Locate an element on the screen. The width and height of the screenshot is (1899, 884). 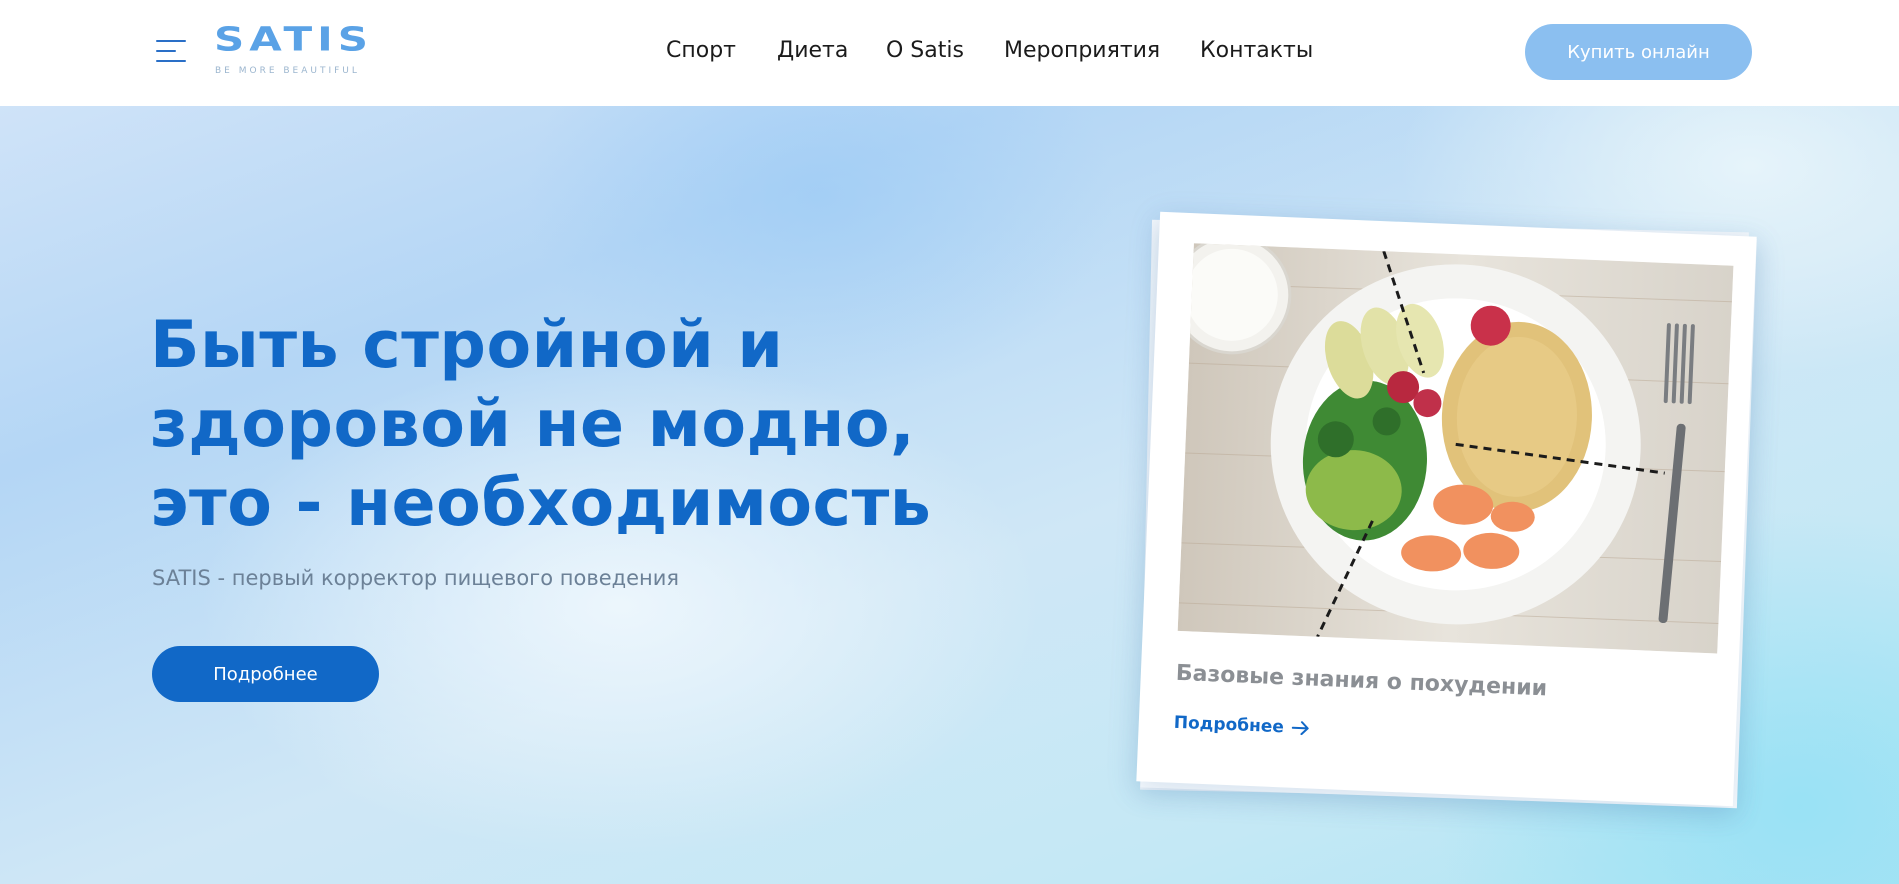
card-more-link: Подробнее is located at coordinates (1241, 726).